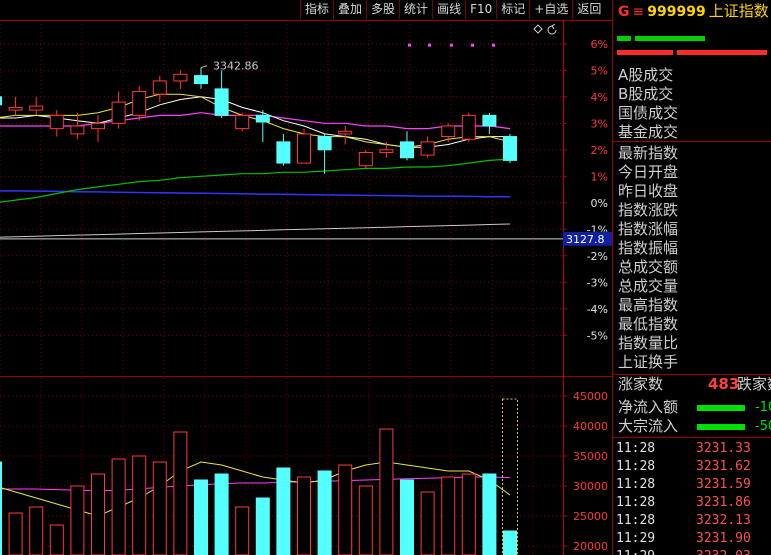  I want to click on toolbar-mark-button: 标记, so click(512, 9).